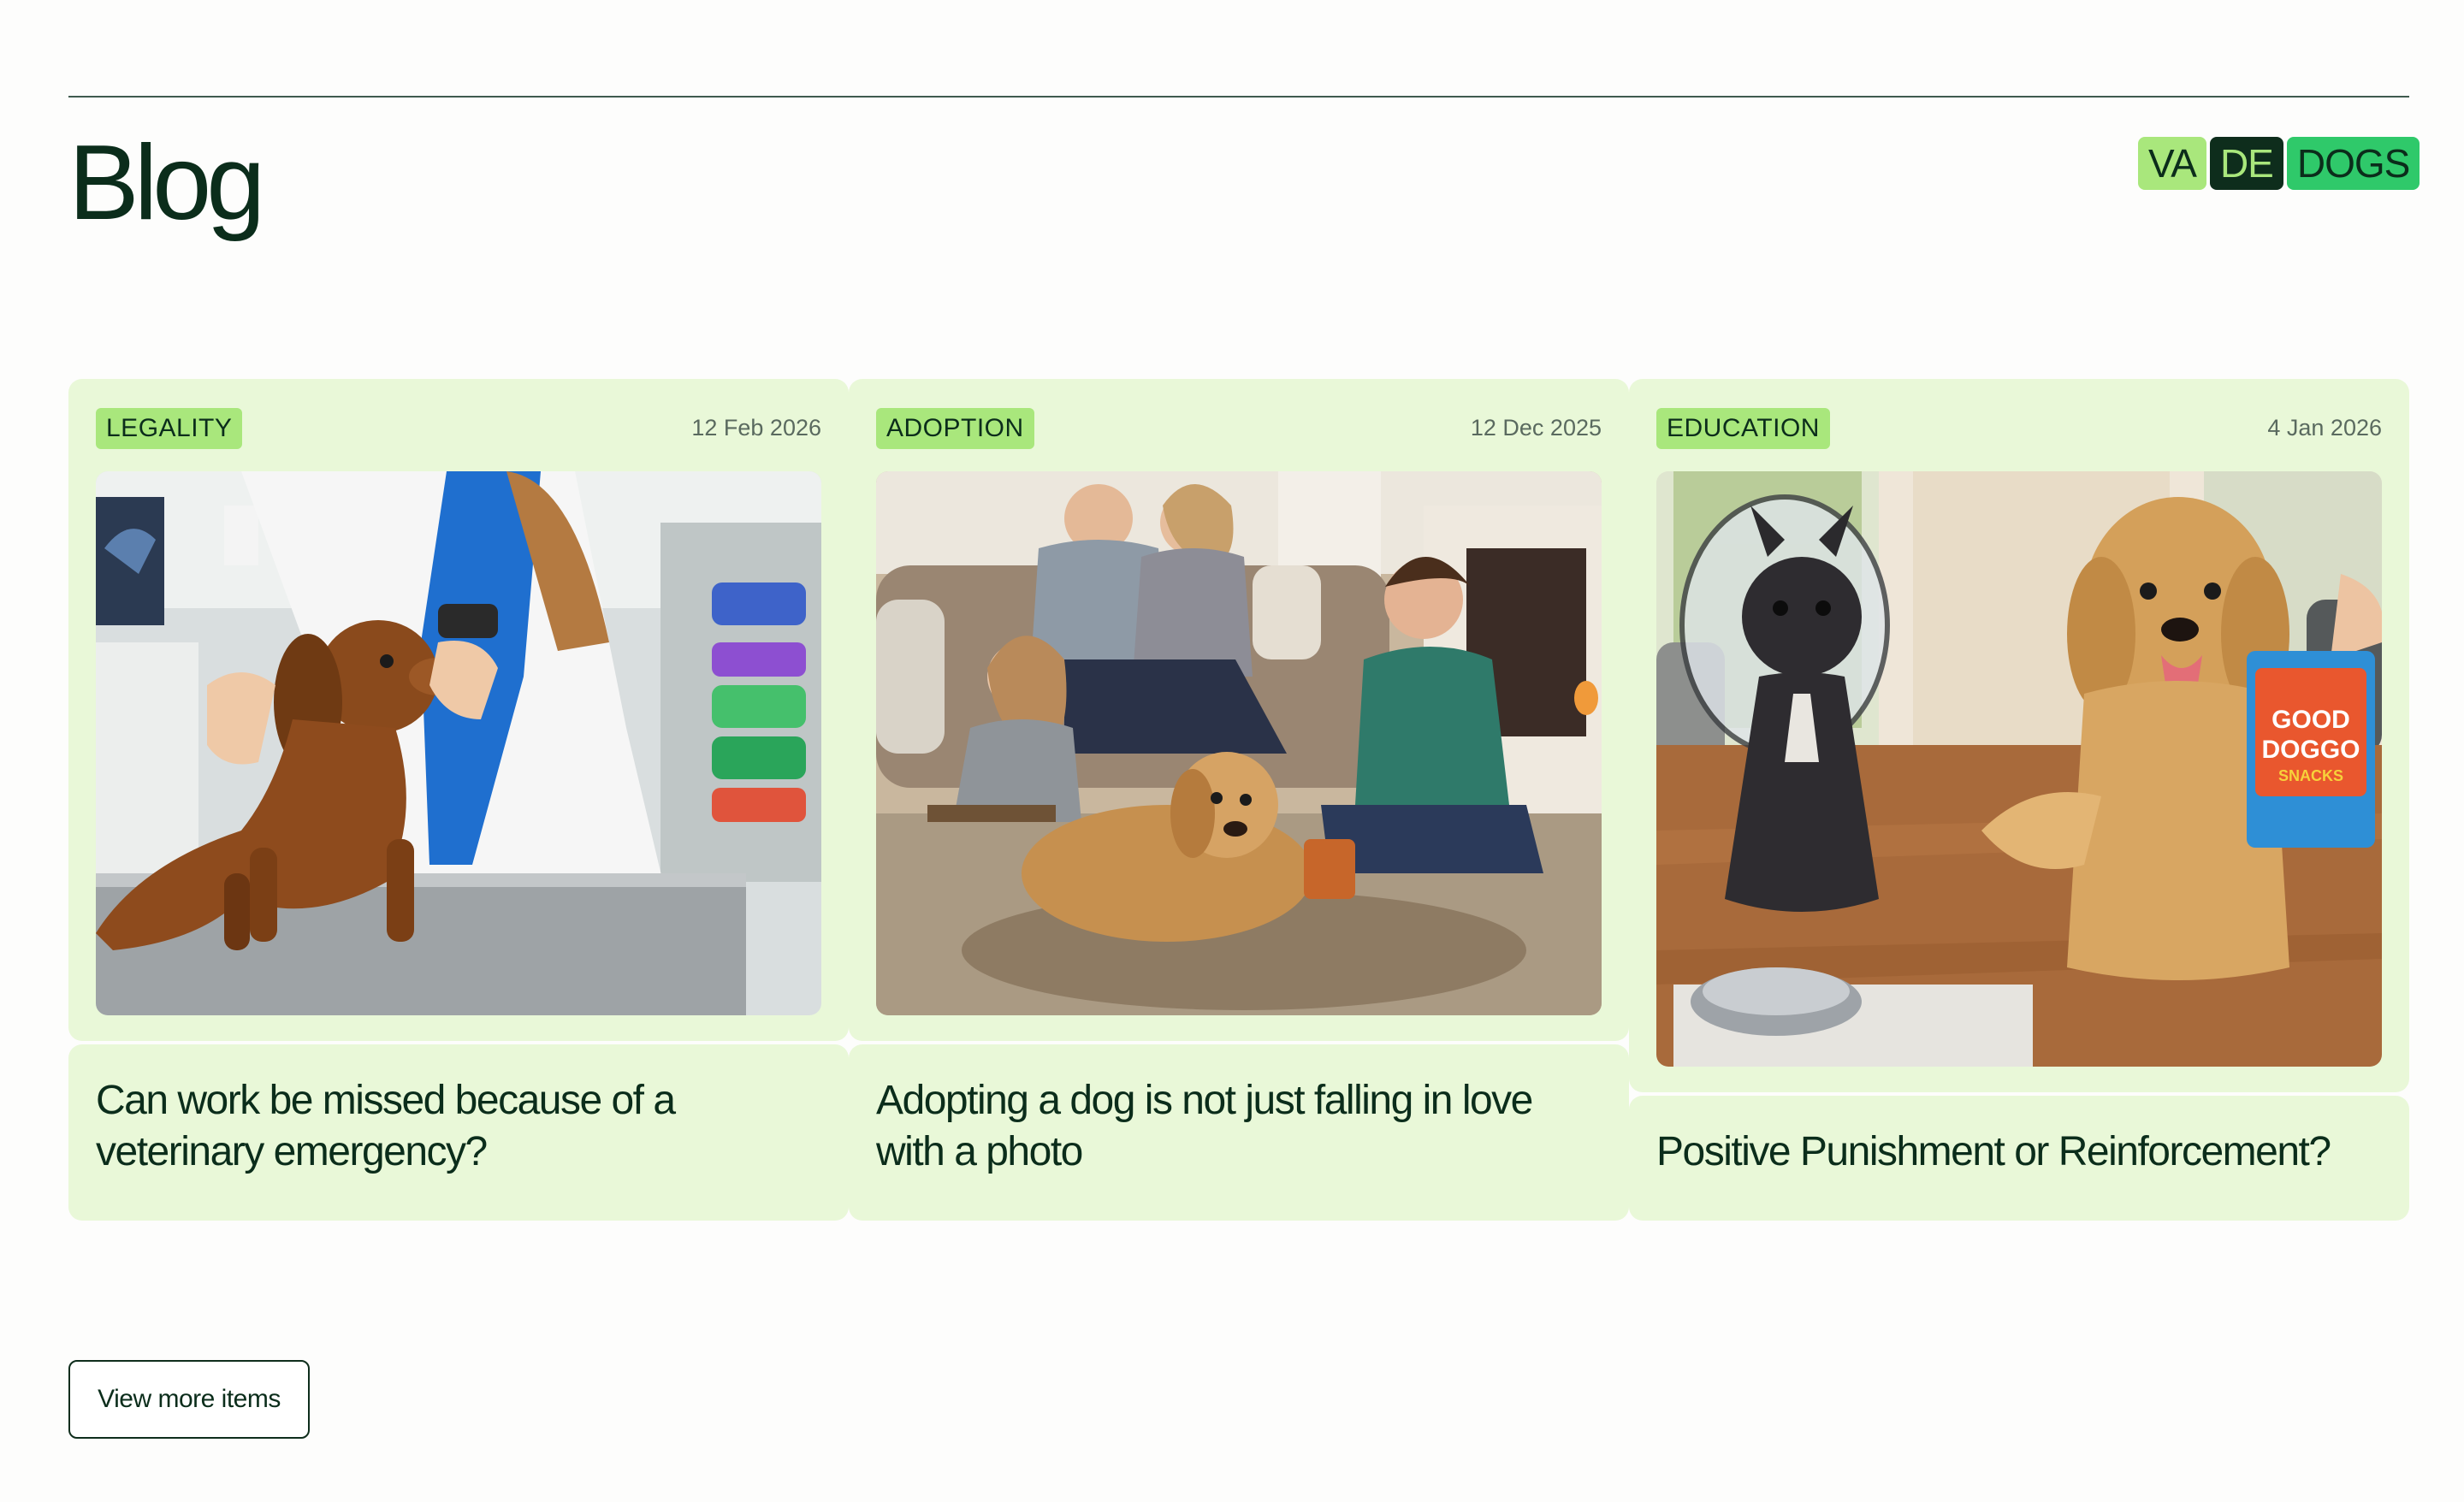 This screenshot has height=1502, width=2464. I want to click on dogs-and-snacks-illustration: GOOD DOGGO SNACKS, so click(2019, 769).